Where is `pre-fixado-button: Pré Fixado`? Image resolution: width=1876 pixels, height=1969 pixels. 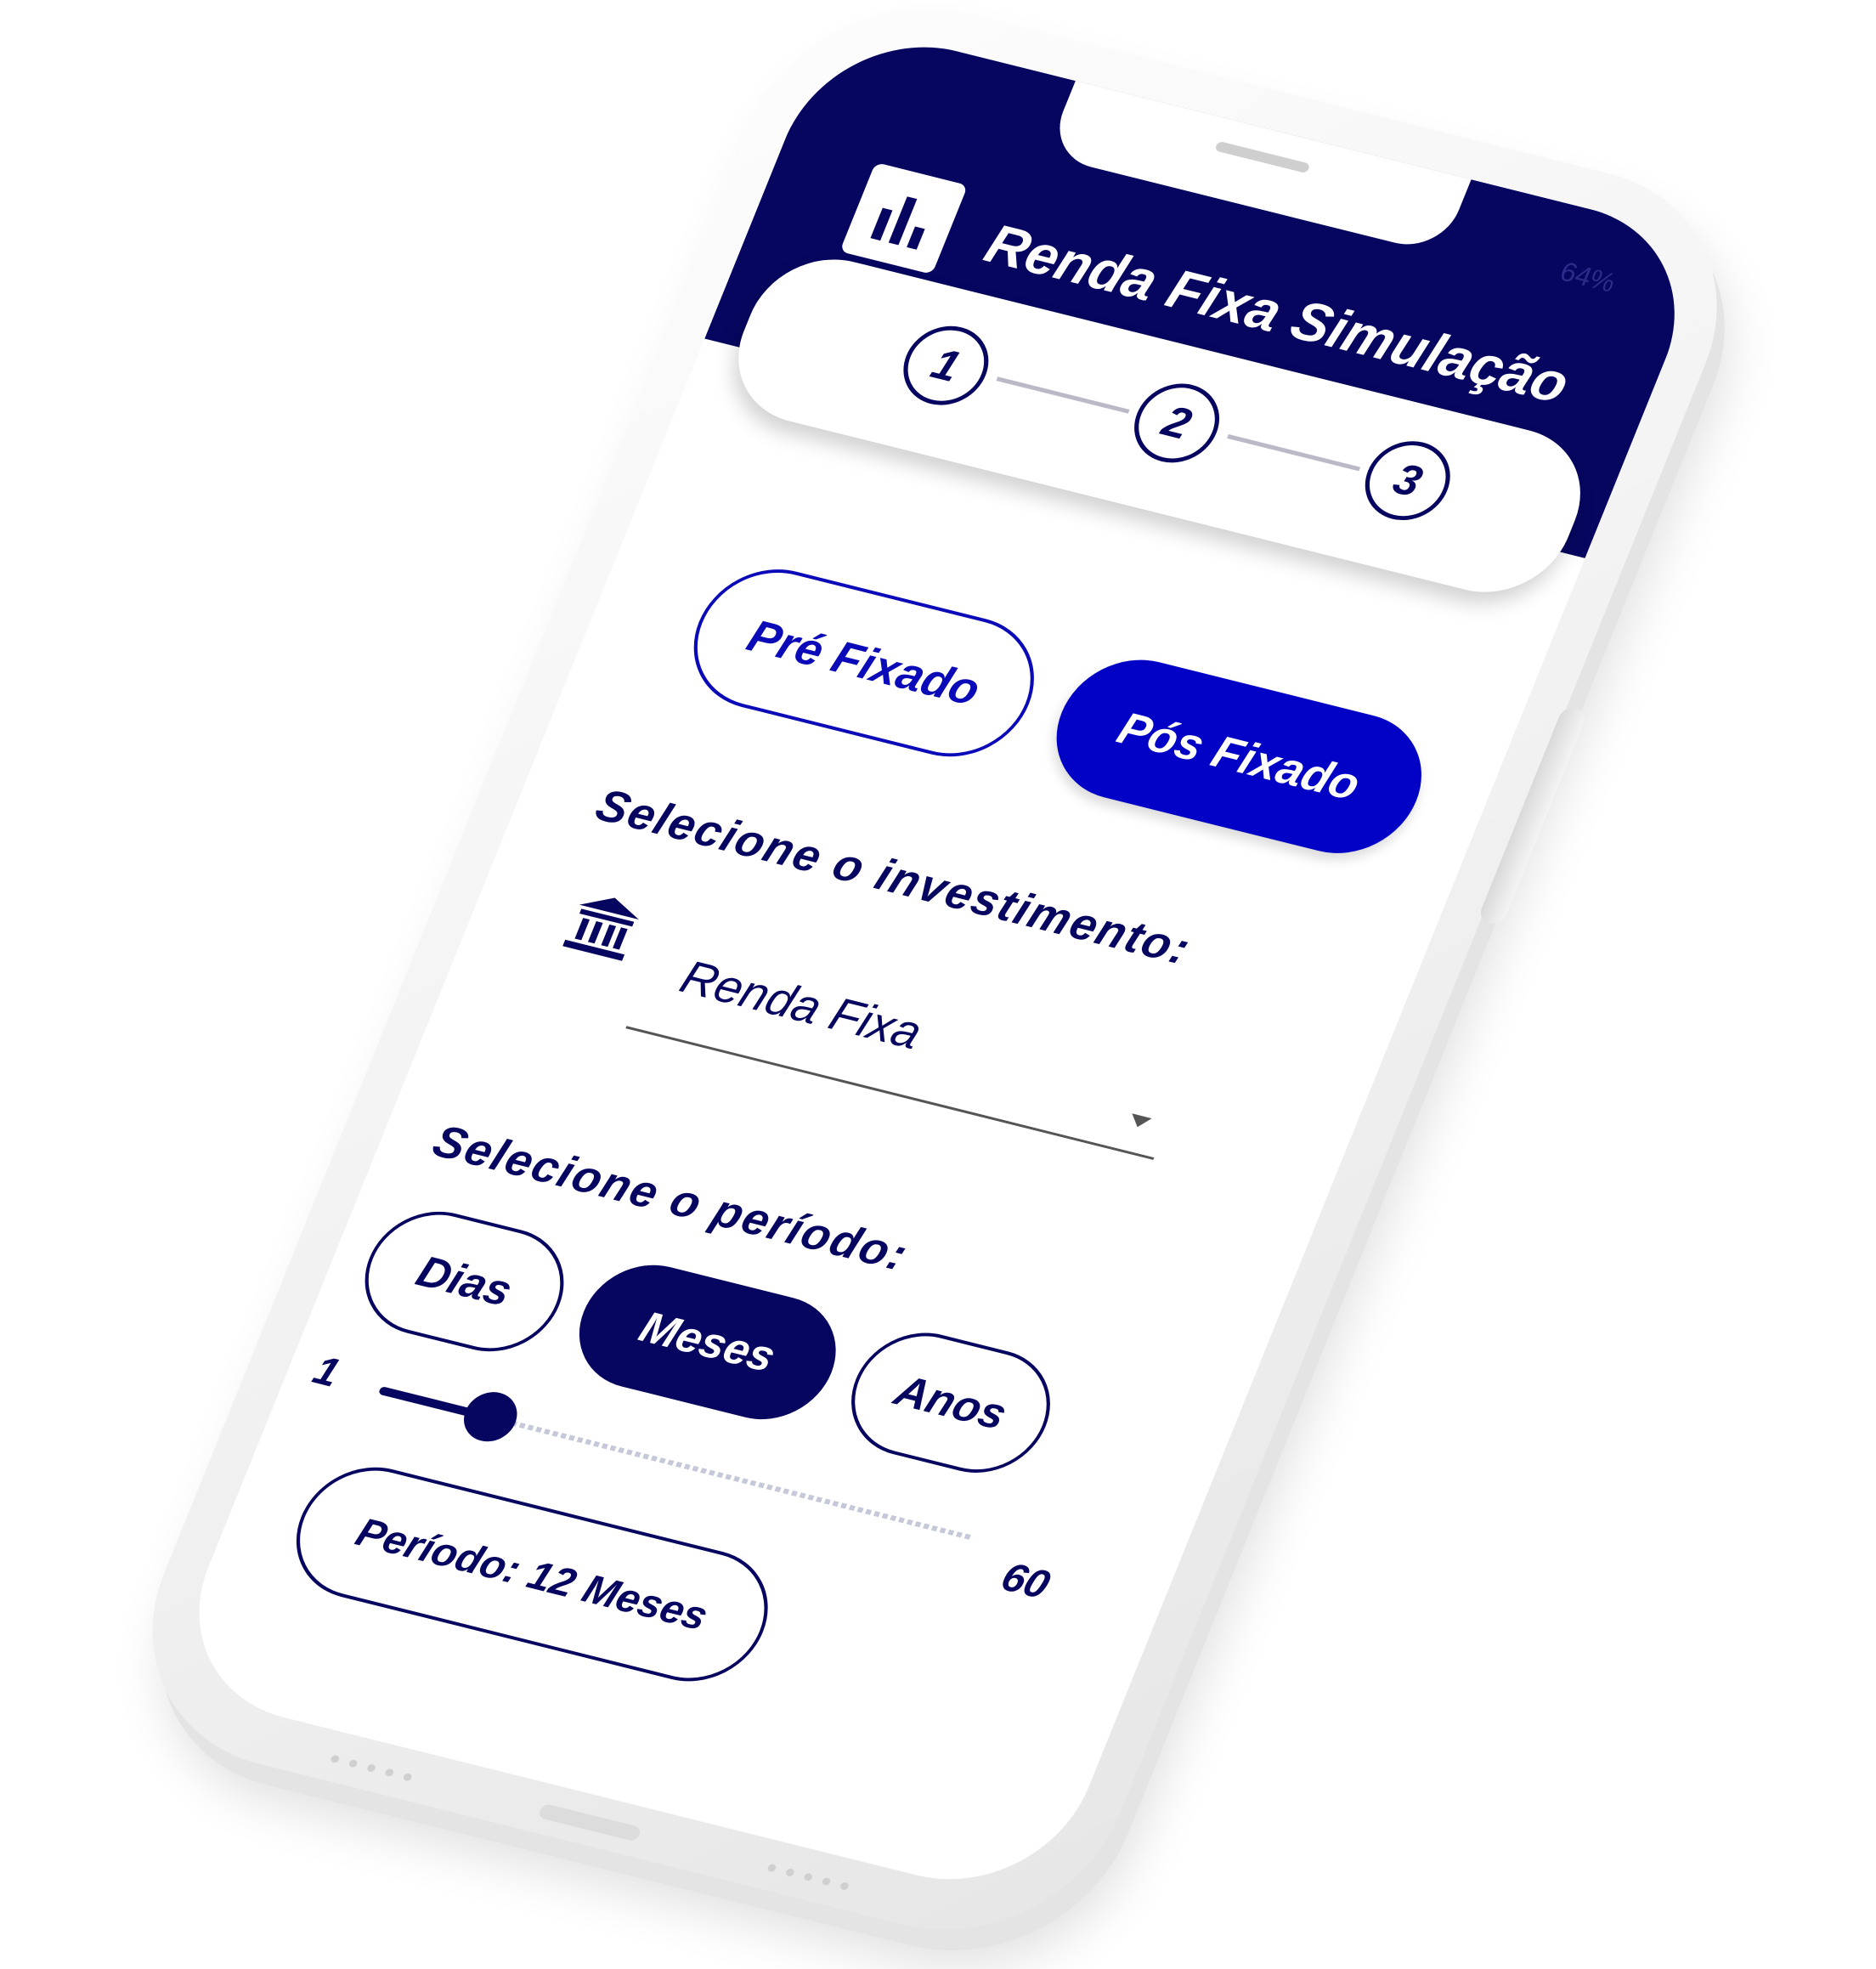
pre-fixado-button: Pré Fixado is located at coordinates (864, 663).